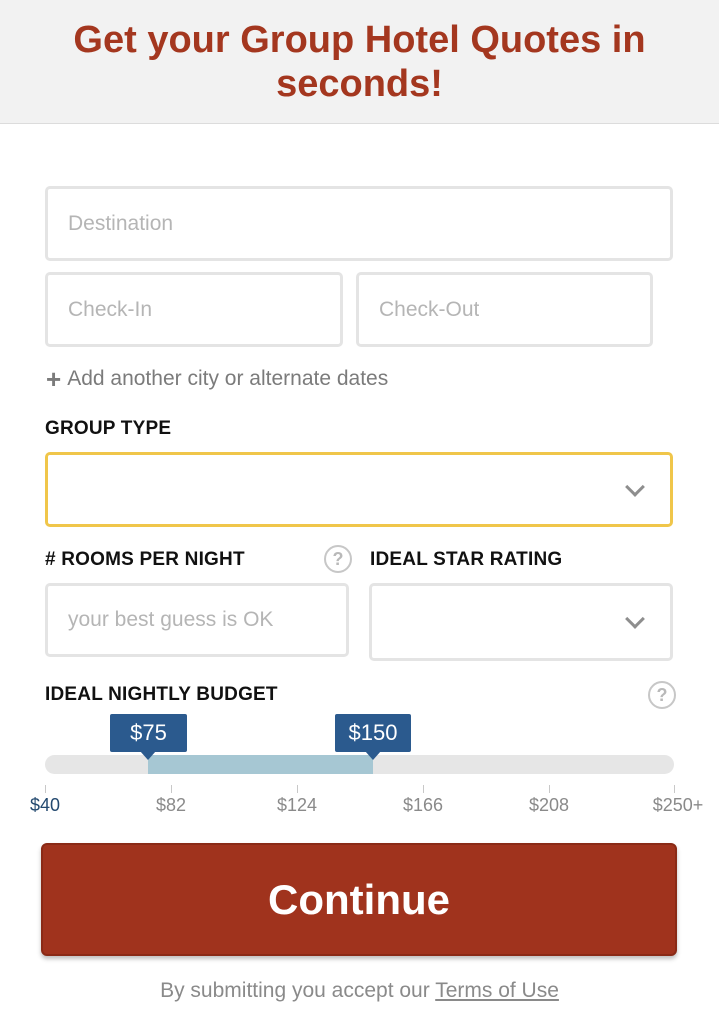 This screenshot has height=1024, width=719. Describe the element at coordinates (228, 378) in the screenshot. I see `add-city-label: Add another city or alternate dates` at that location.